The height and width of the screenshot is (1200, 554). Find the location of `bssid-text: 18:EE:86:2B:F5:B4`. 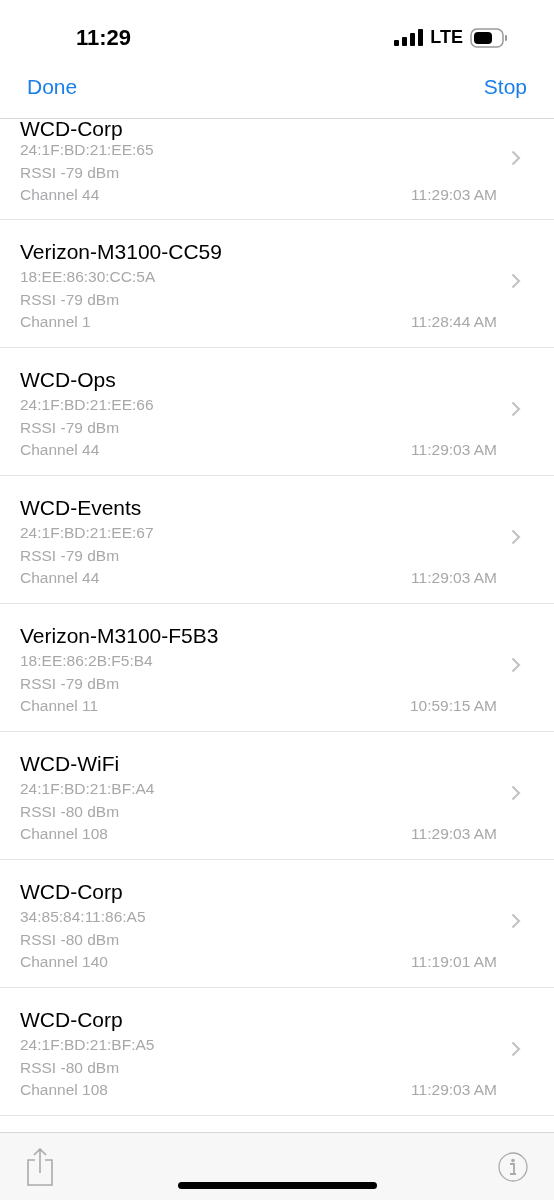

bssid-text: 18:EE:86:2B:F5:B4 is located at coordinates (87, 661).